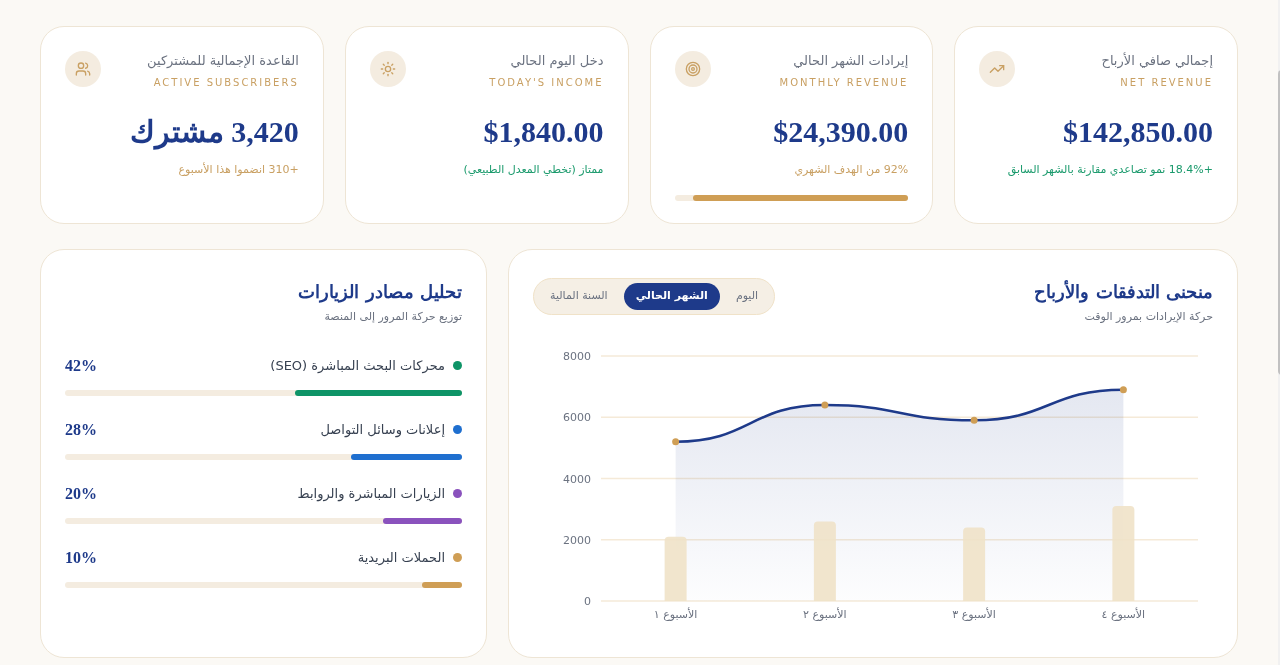 The width and height of the screenshot is (1280, 665). Describe the element at coordinates (81, 557) in the screenshot. I see `source-percent: 10%` at that location.